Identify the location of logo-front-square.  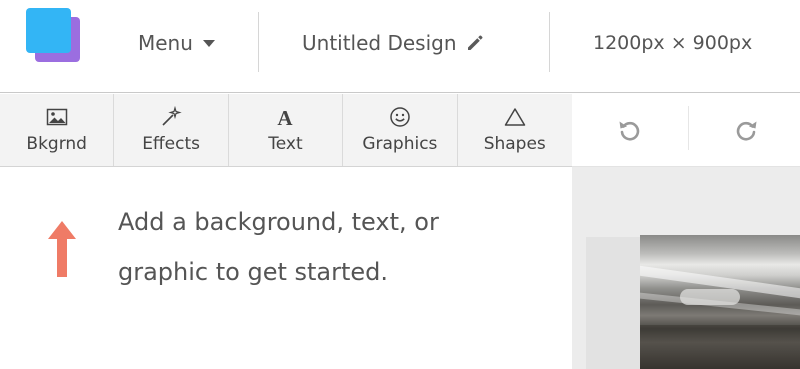
(48, 30).